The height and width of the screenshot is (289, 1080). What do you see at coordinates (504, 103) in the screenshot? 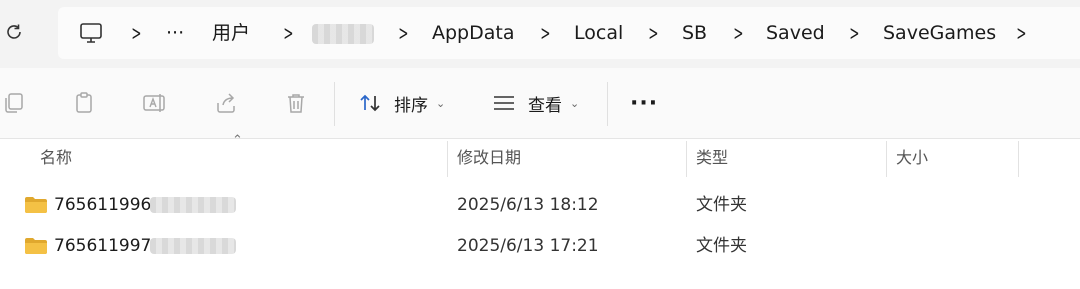
I see `view-list-icon` at bounding box center [504, 103].